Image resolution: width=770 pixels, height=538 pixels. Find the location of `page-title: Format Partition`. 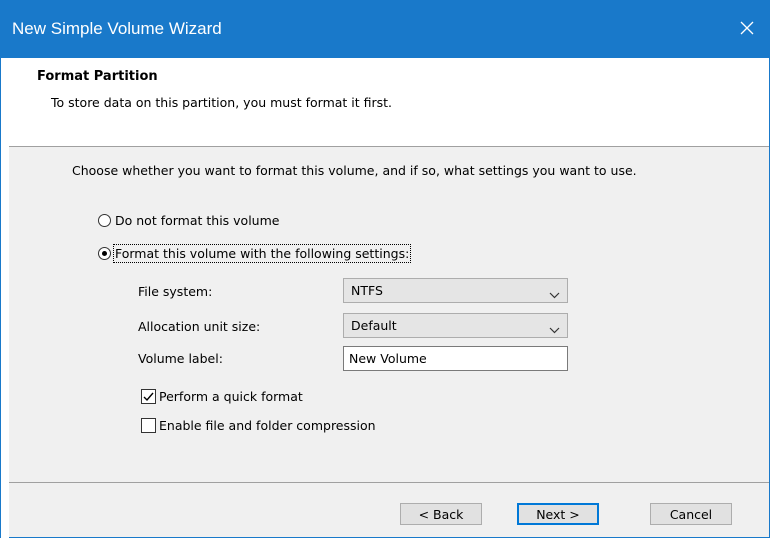

page-title: Format Partition is located at coordinates (97, 76).